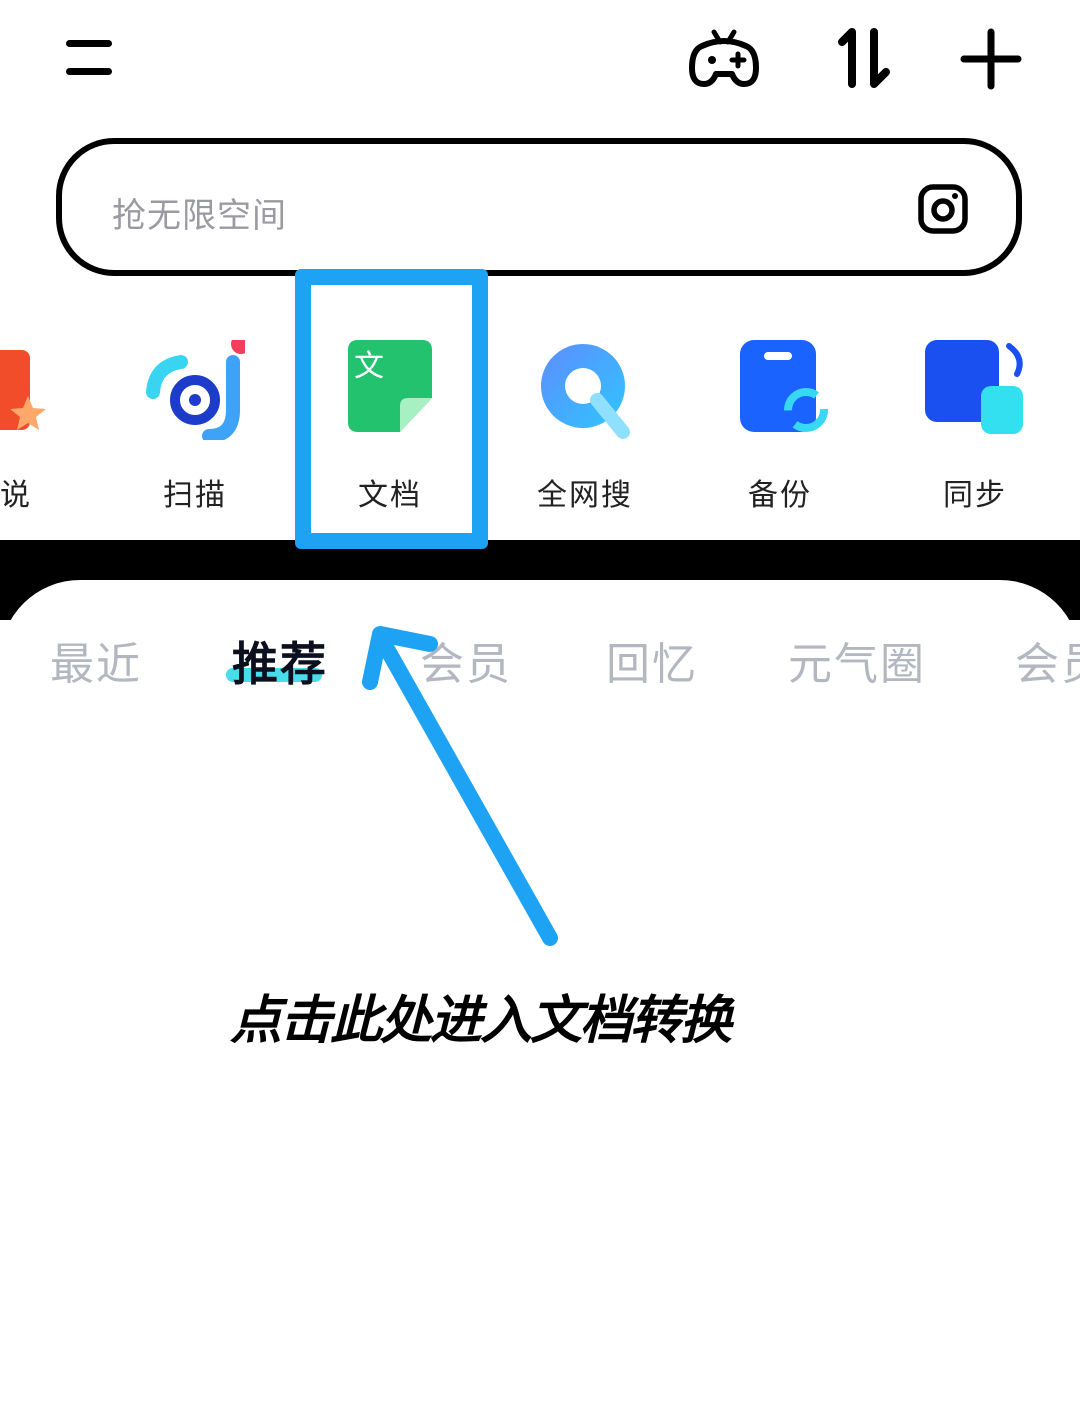 The width and height of the screenshot is (1080, 1410). What do you see at coordinates (991, 59) in the screenshot?
I see `plus-icon` at bounding box center [991, 59].